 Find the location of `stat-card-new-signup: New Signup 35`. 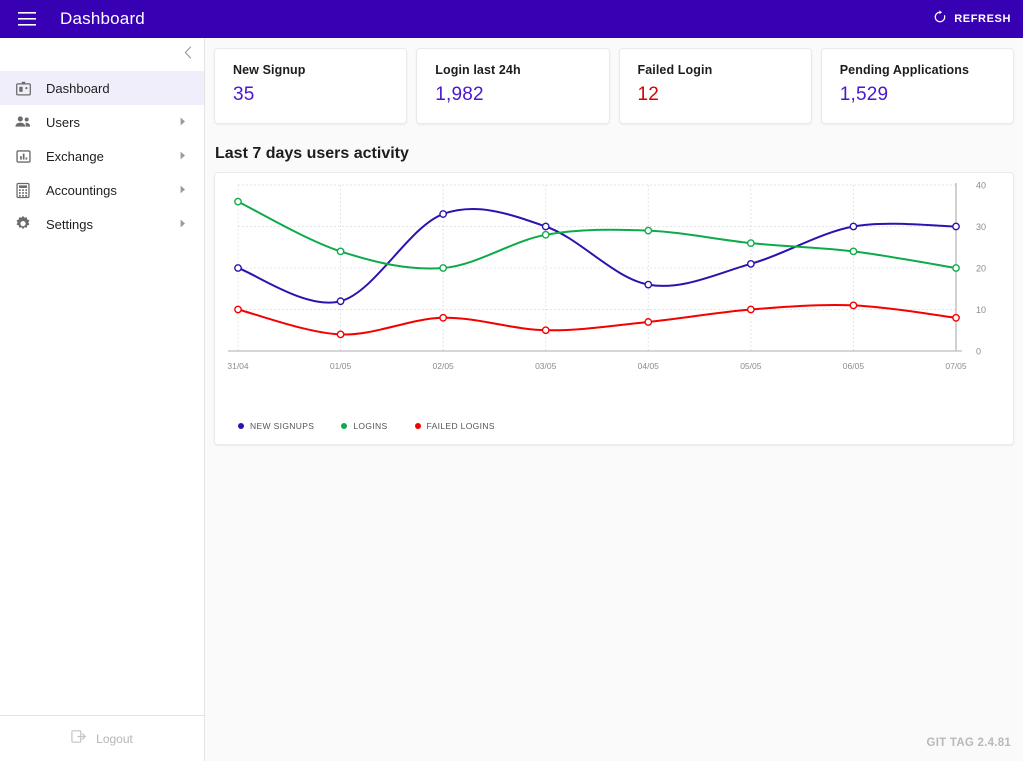

stat-card-new-signup: New Signup 35 is located at coordinates (311, 86).